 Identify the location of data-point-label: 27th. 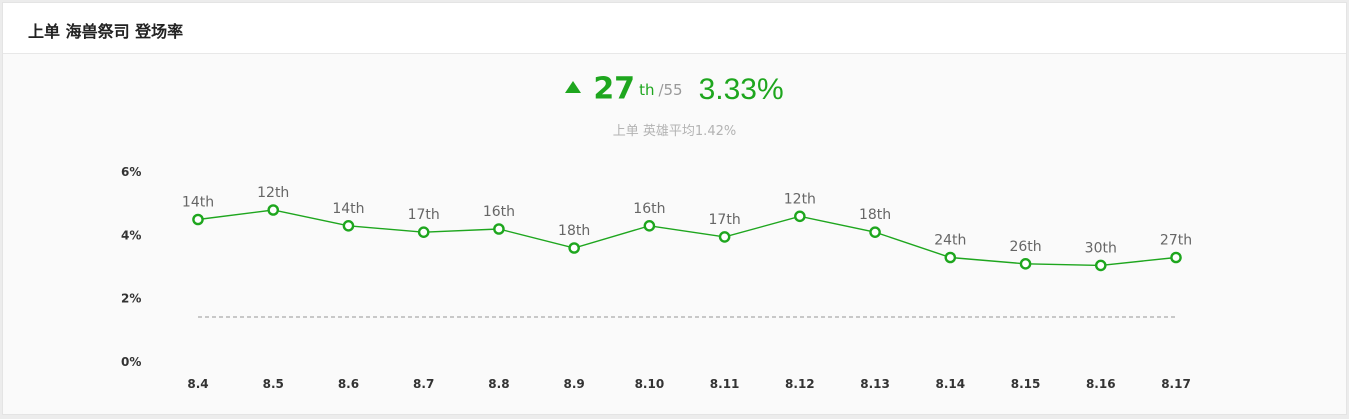
(1176, 241).